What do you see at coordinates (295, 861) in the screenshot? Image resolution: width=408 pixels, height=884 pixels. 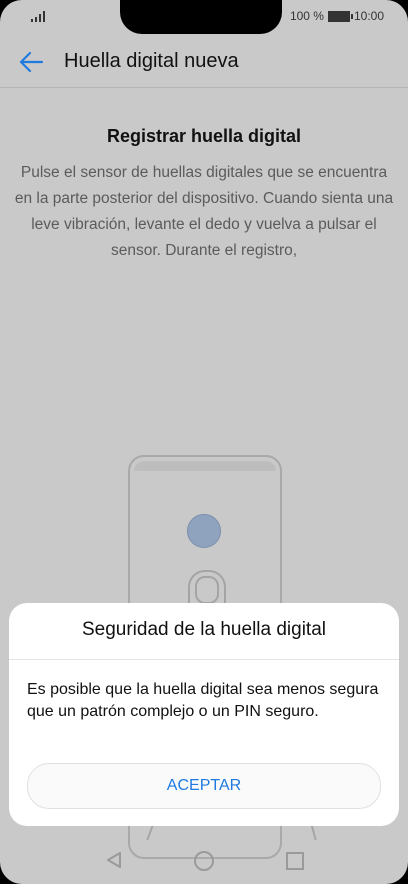 I see `nav-recents-icon` at bounding box center [295, 861].